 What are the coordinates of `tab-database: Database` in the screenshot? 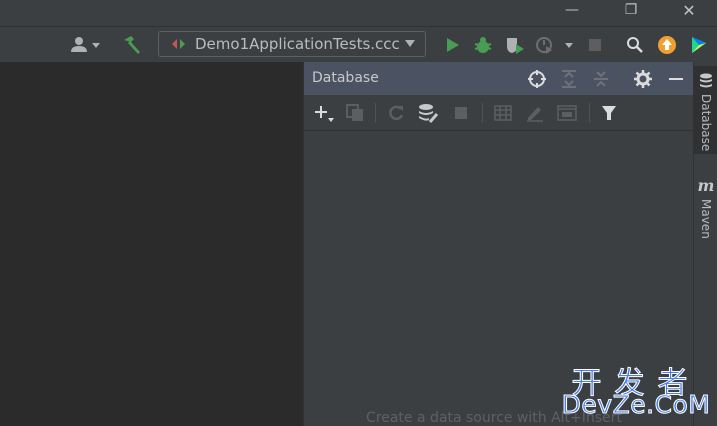 It's located at (705, 110).